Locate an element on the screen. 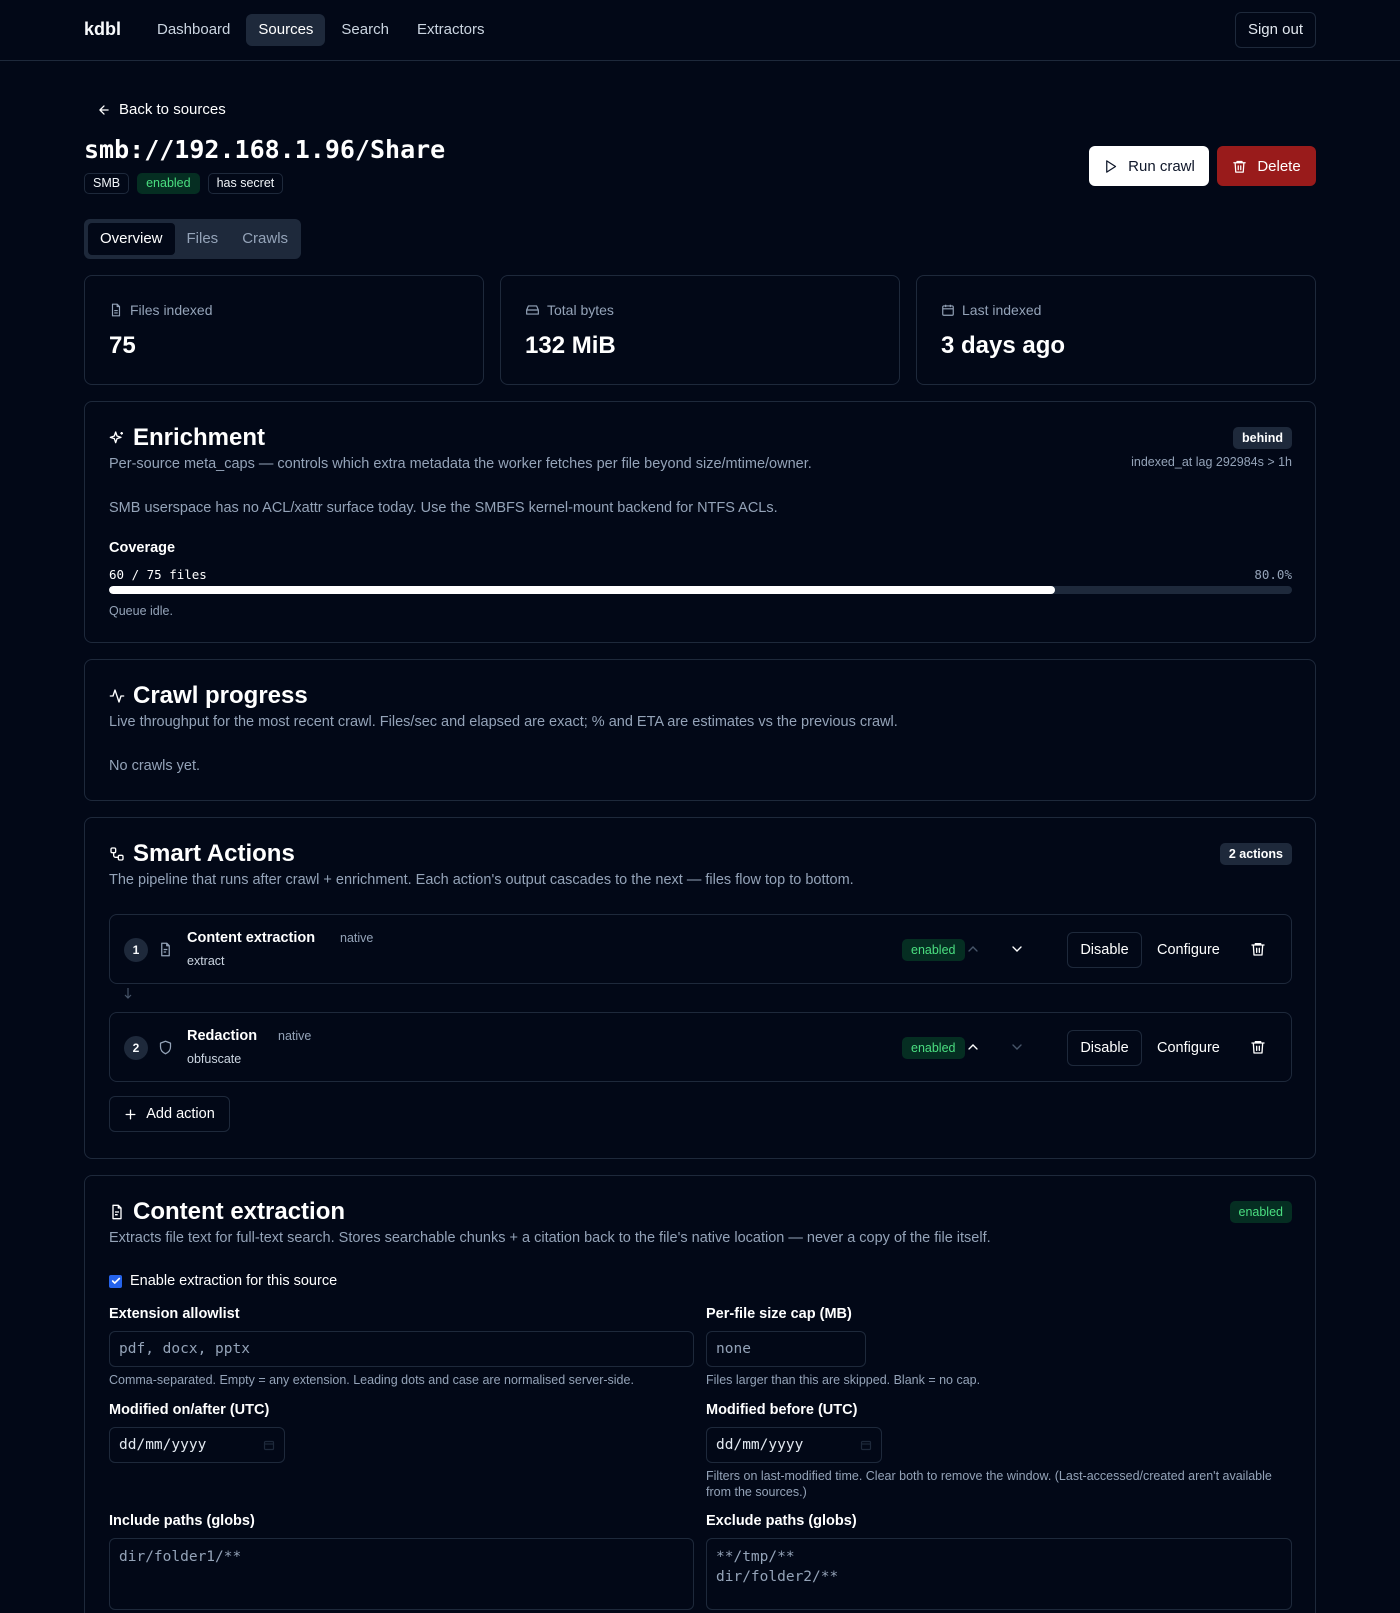  tab-list: Overview Files Crawls is located at coordinates (192, 239).